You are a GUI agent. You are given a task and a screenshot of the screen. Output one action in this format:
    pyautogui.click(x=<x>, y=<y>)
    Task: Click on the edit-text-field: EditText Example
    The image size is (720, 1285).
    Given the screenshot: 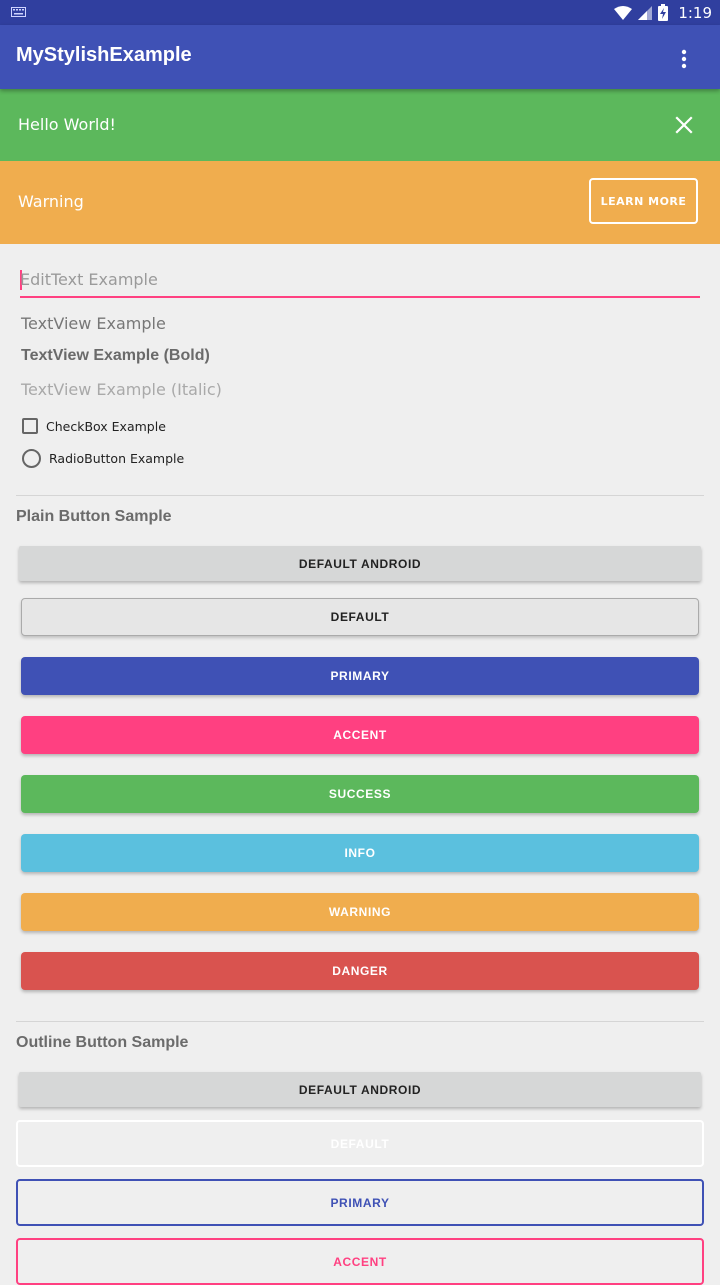 What is the action you would take?
    pyautogui.click(x=360, y=282)
    